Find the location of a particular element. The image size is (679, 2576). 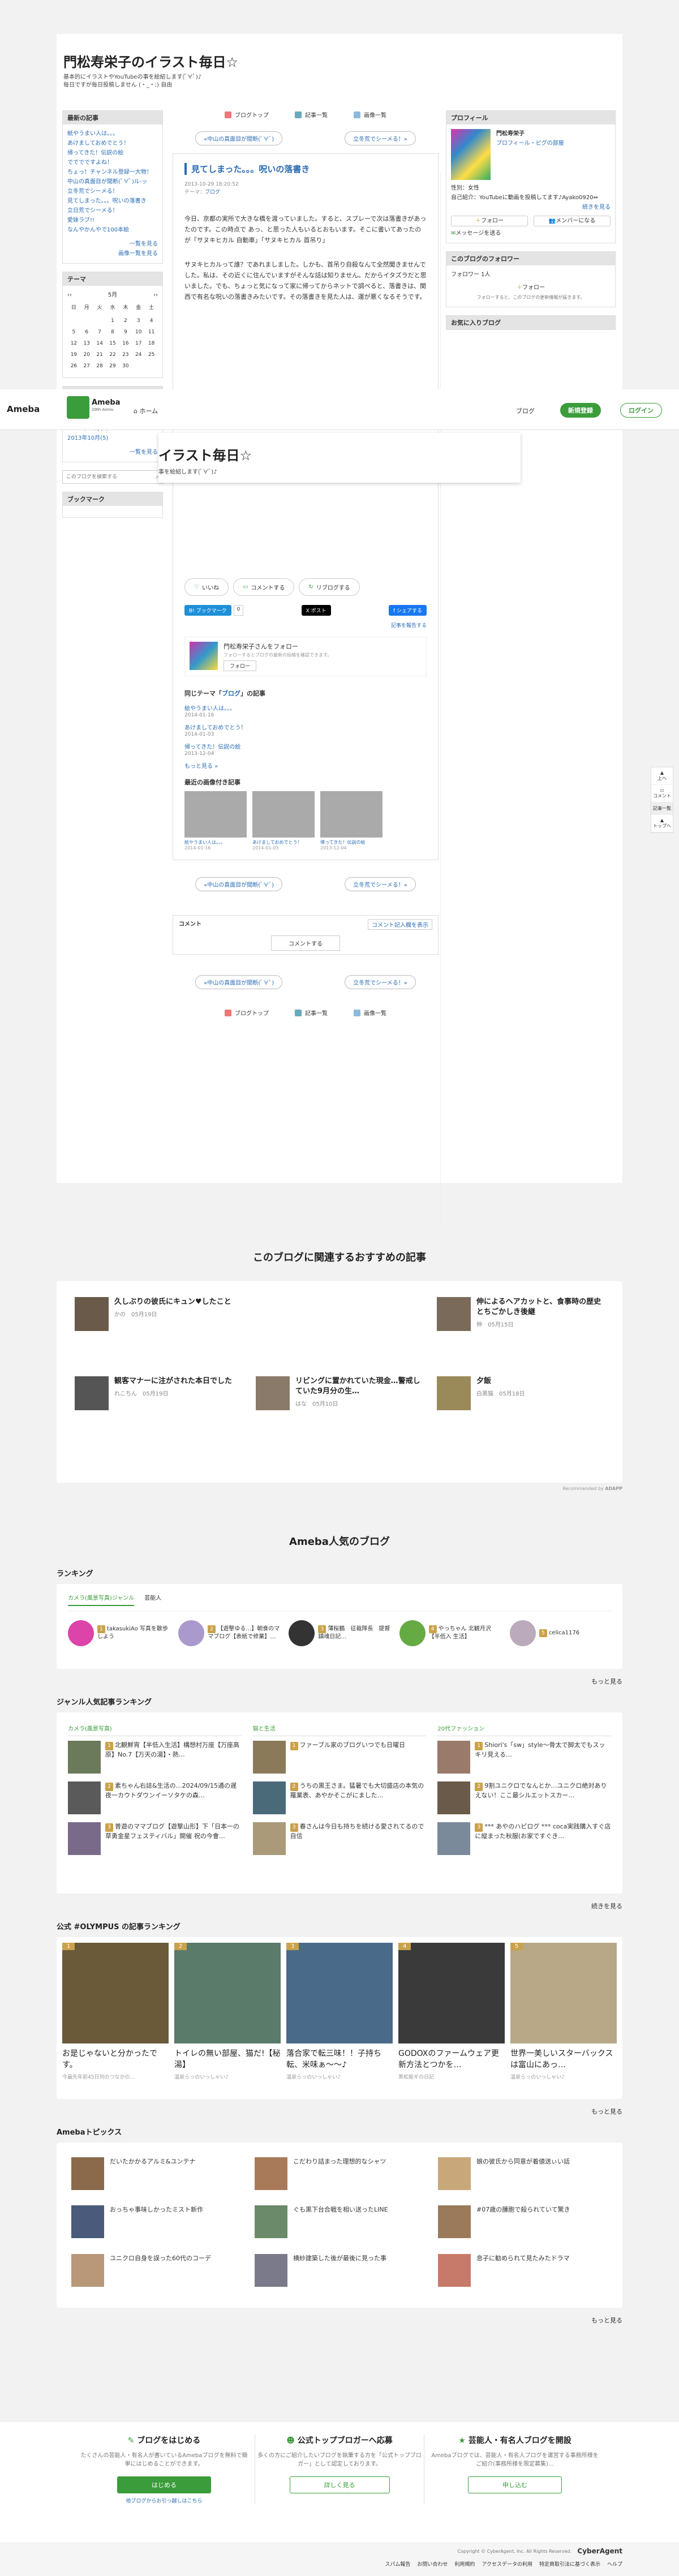

calendar-day: 3 is located at coordinates (138, 321).